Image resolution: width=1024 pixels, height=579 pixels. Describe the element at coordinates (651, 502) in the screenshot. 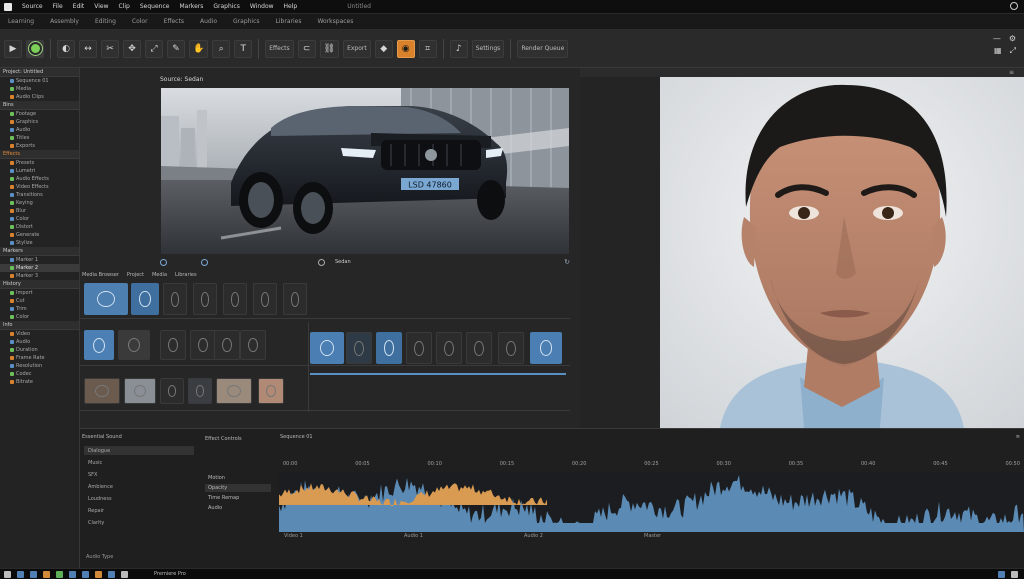

I see `audio-waveform` at that location.